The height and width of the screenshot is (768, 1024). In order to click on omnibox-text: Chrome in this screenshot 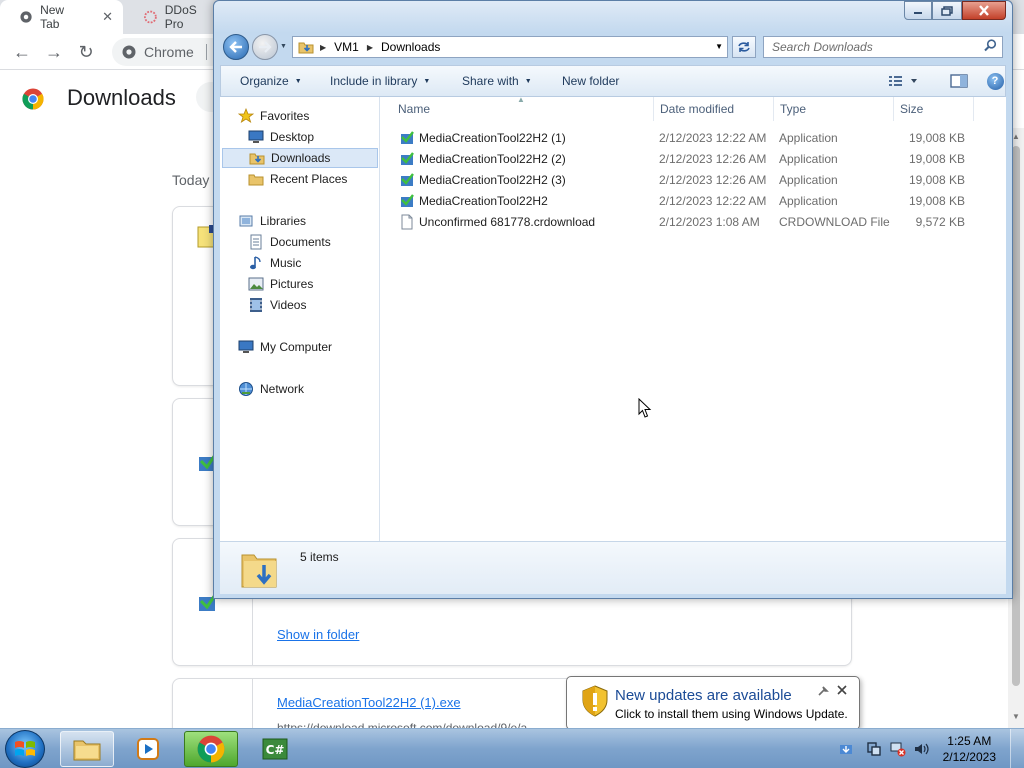, I will do `click(169, 52)`.